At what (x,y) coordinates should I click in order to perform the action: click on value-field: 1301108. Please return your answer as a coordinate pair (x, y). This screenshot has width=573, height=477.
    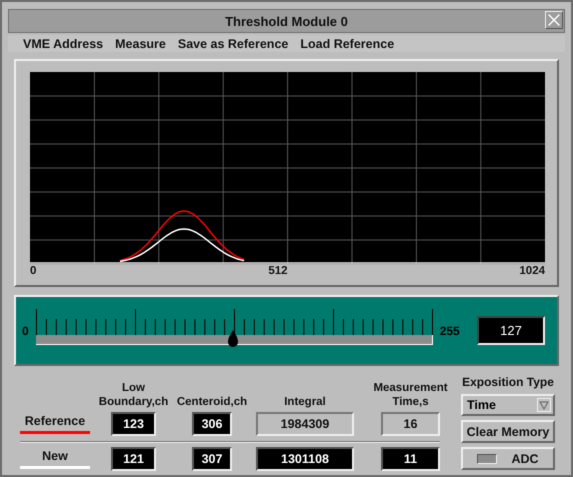
    Looking at the image, I should click on (305, 459).